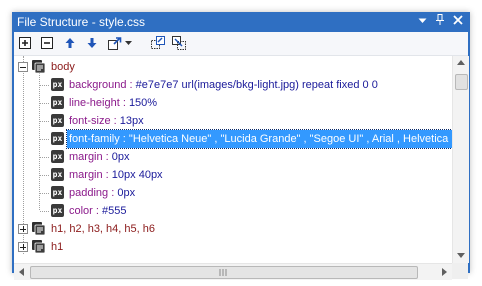 Image resolution: width=482 pixels, height=286 pixels. I want to click on collapse-all-button, so click(47, 43).